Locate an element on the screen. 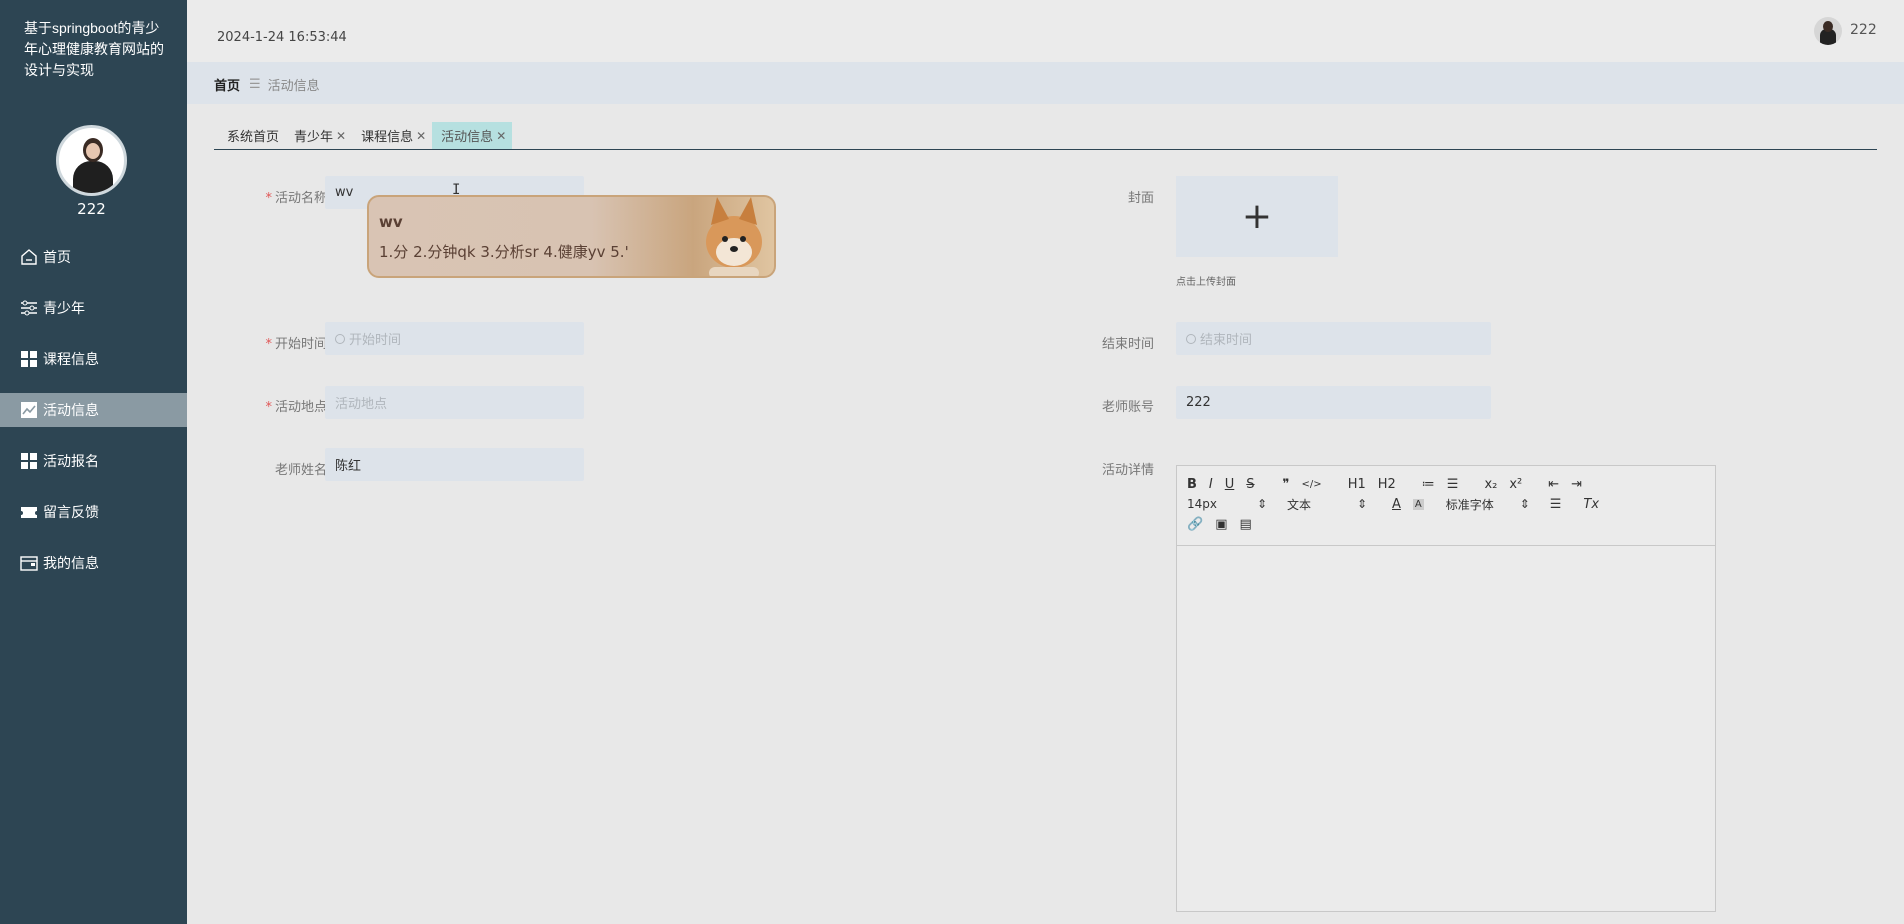 The width and height of the screenshot is (1904, 924). place-label: * 活动地点 is located at coordinates (296, 407).